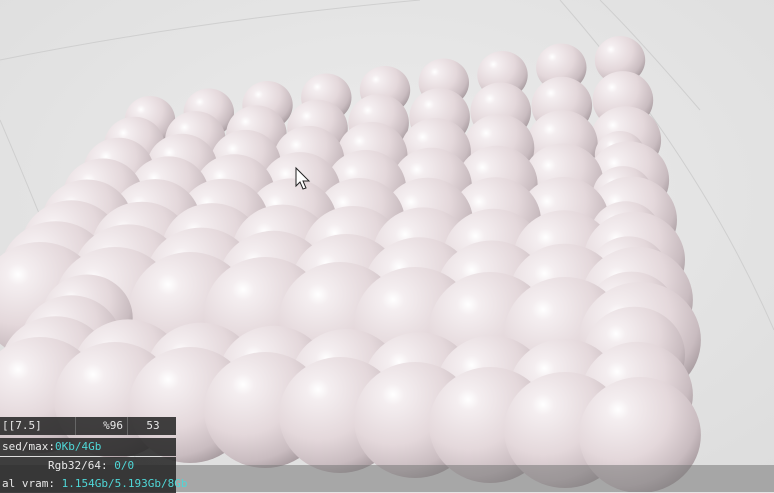  What do you see at coordinates (102, 426) in the screenshot?
I see `stats-percent: %96` at bounding box center [102, 426].